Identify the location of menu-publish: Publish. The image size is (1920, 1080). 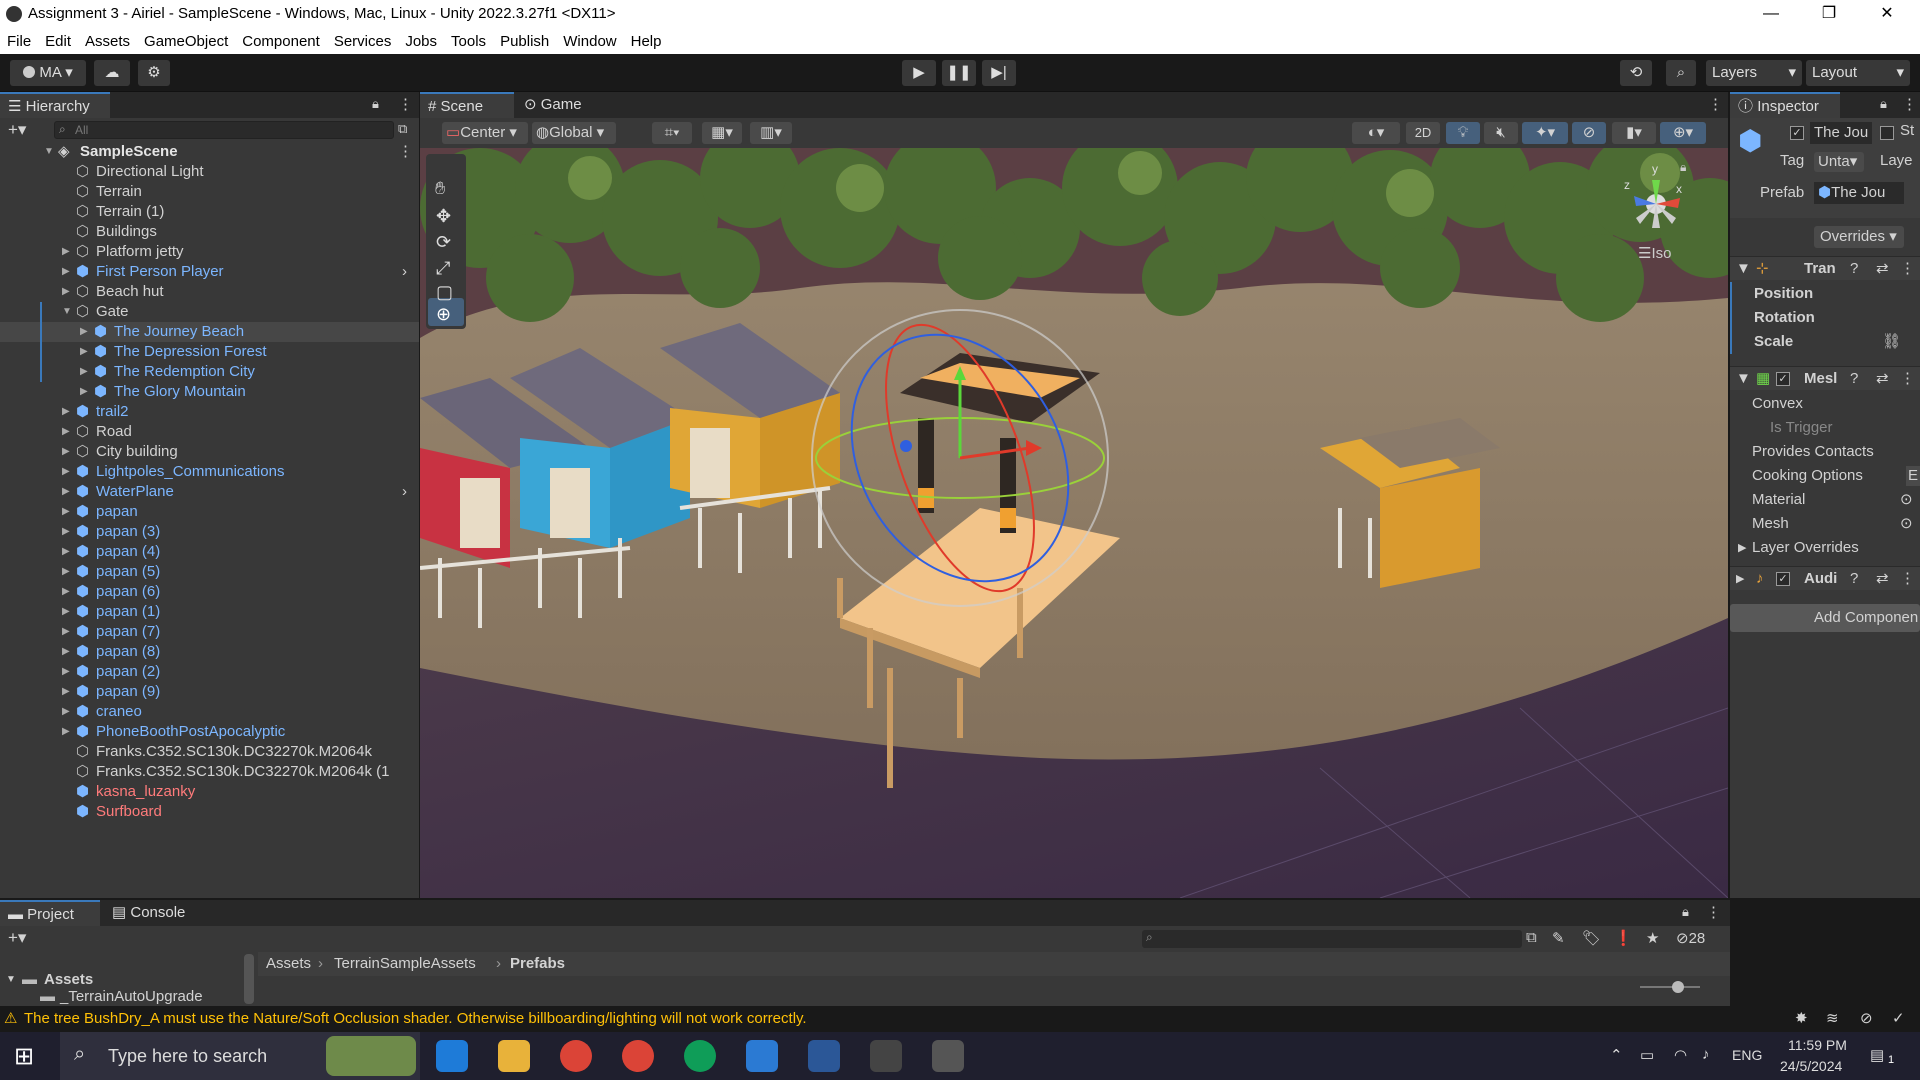
(524, 40).